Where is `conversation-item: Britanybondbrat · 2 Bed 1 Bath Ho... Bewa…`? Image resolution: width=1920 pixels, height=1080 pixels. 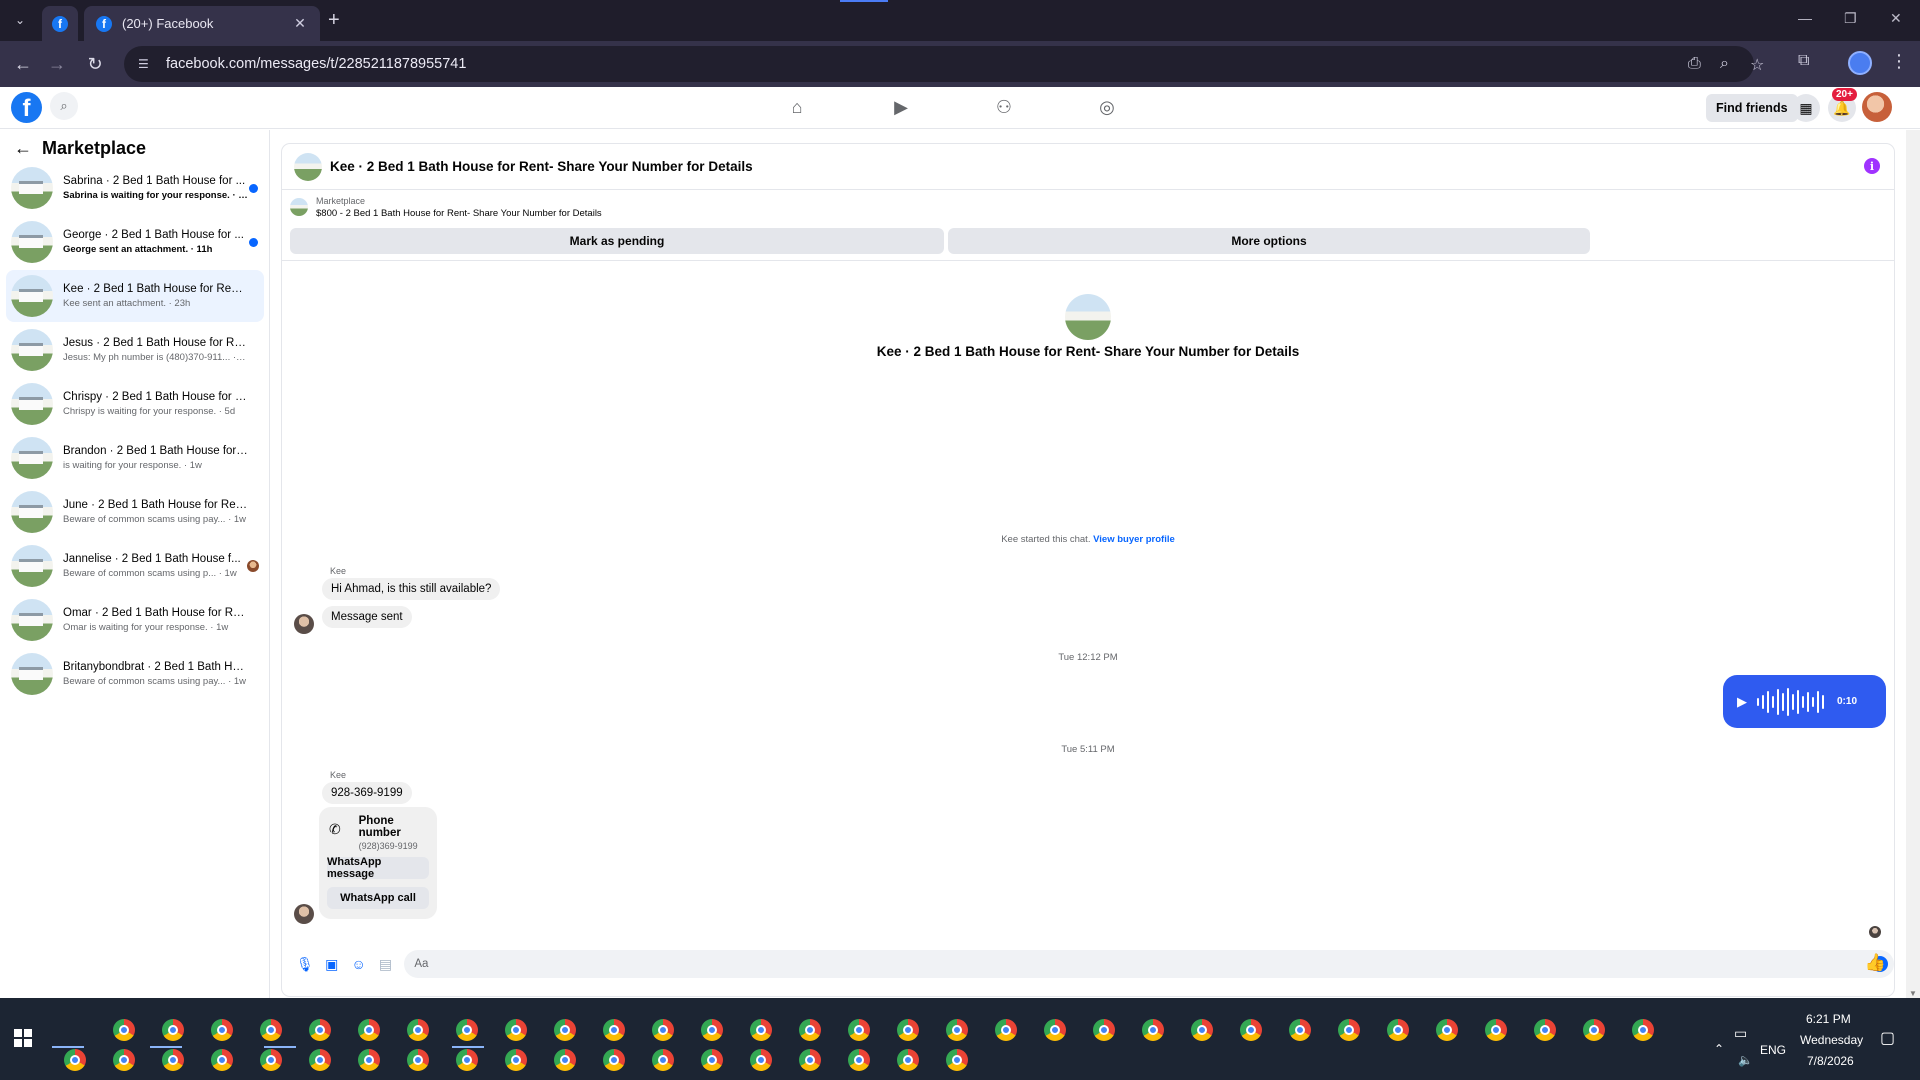
conversation-item: Britanybondbrat · 2 Bed 1 Bath Ho... Bewa… is located at coordinates (135, 674).